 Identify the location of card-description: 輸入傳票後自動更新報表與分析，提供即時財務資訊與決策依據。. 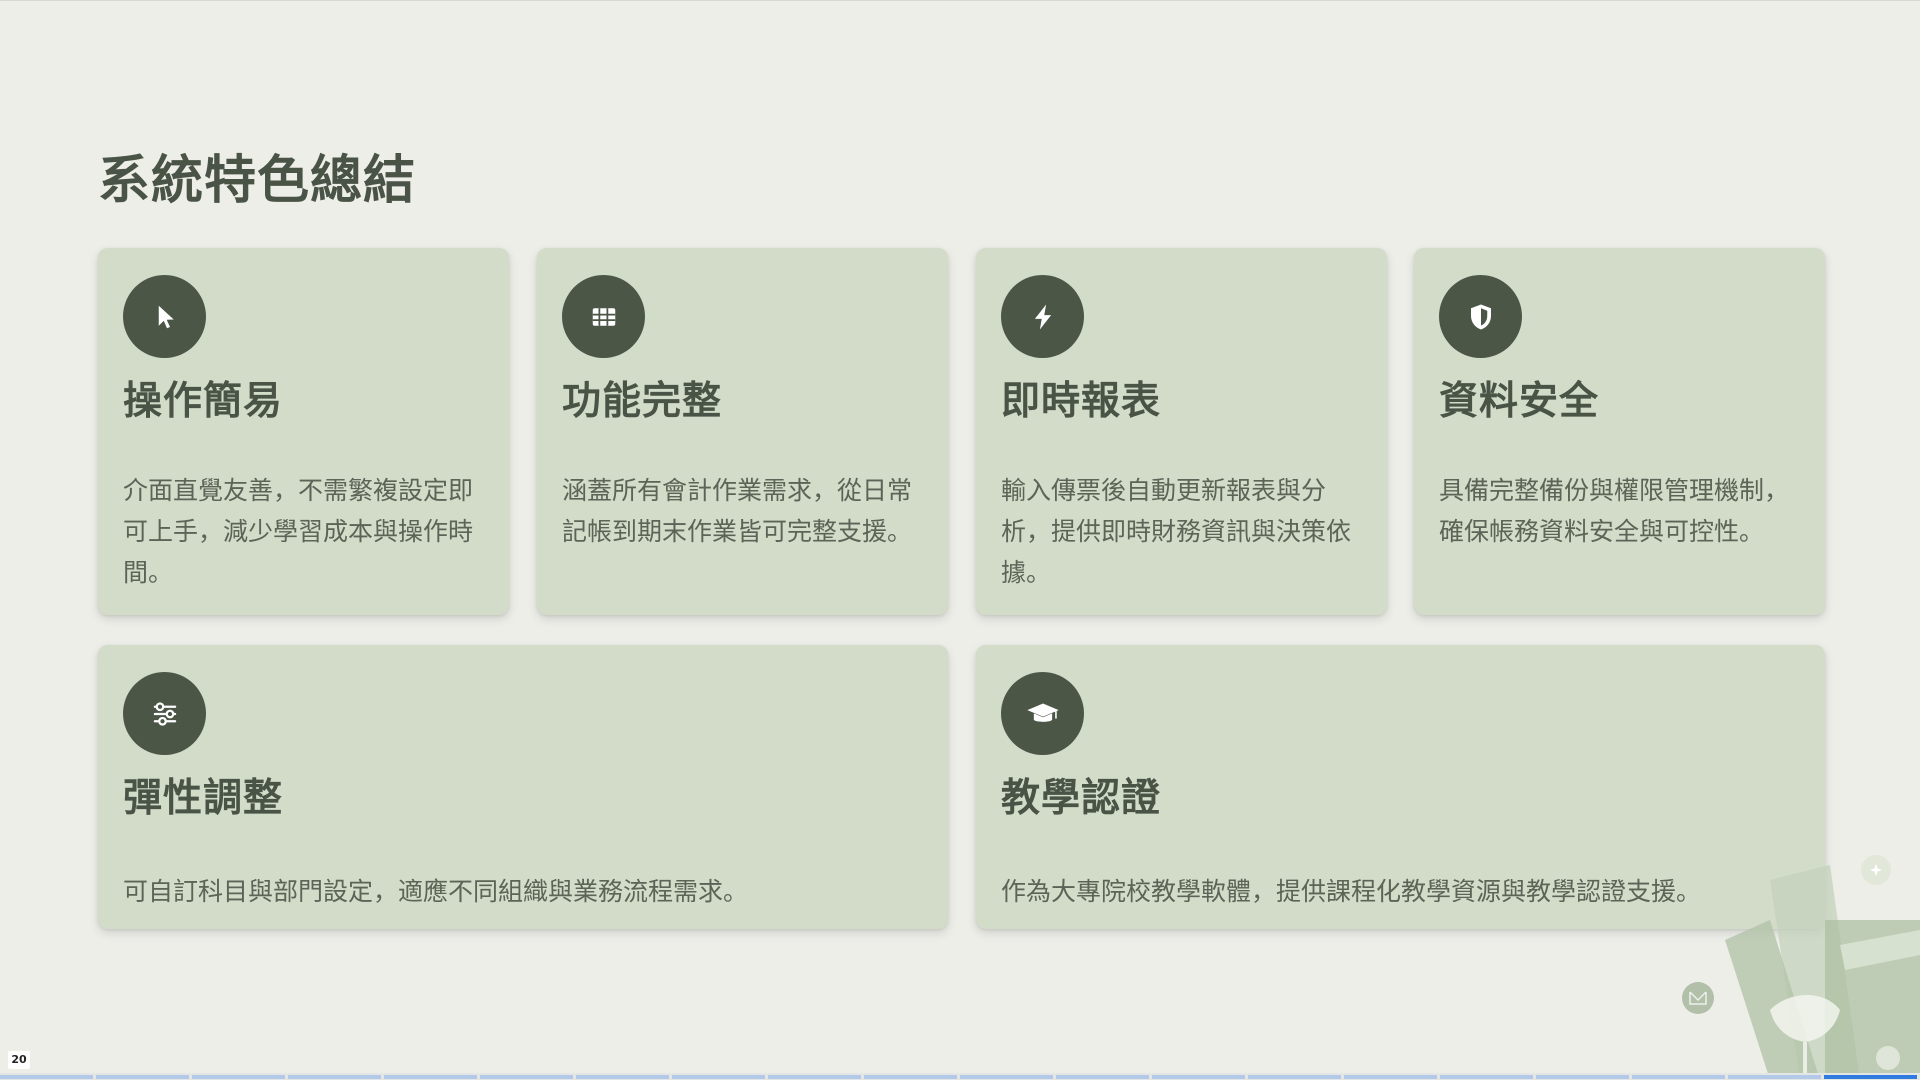
(1176, 531).